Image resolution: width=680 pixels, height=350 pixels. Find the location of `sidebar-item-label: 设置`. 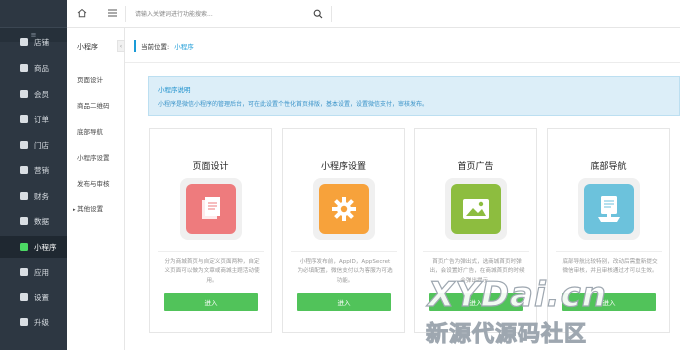

sidebar-item-label: 设置 is located at coordinates (41, 297).